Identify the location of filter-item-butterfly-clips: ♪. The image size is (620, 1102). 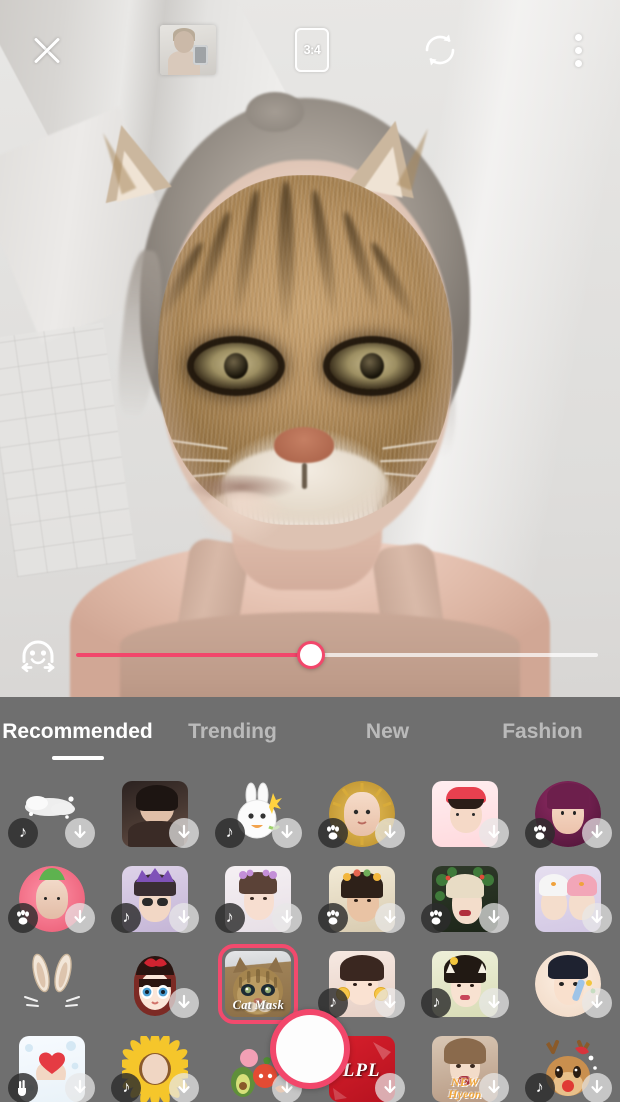
(258, 898).